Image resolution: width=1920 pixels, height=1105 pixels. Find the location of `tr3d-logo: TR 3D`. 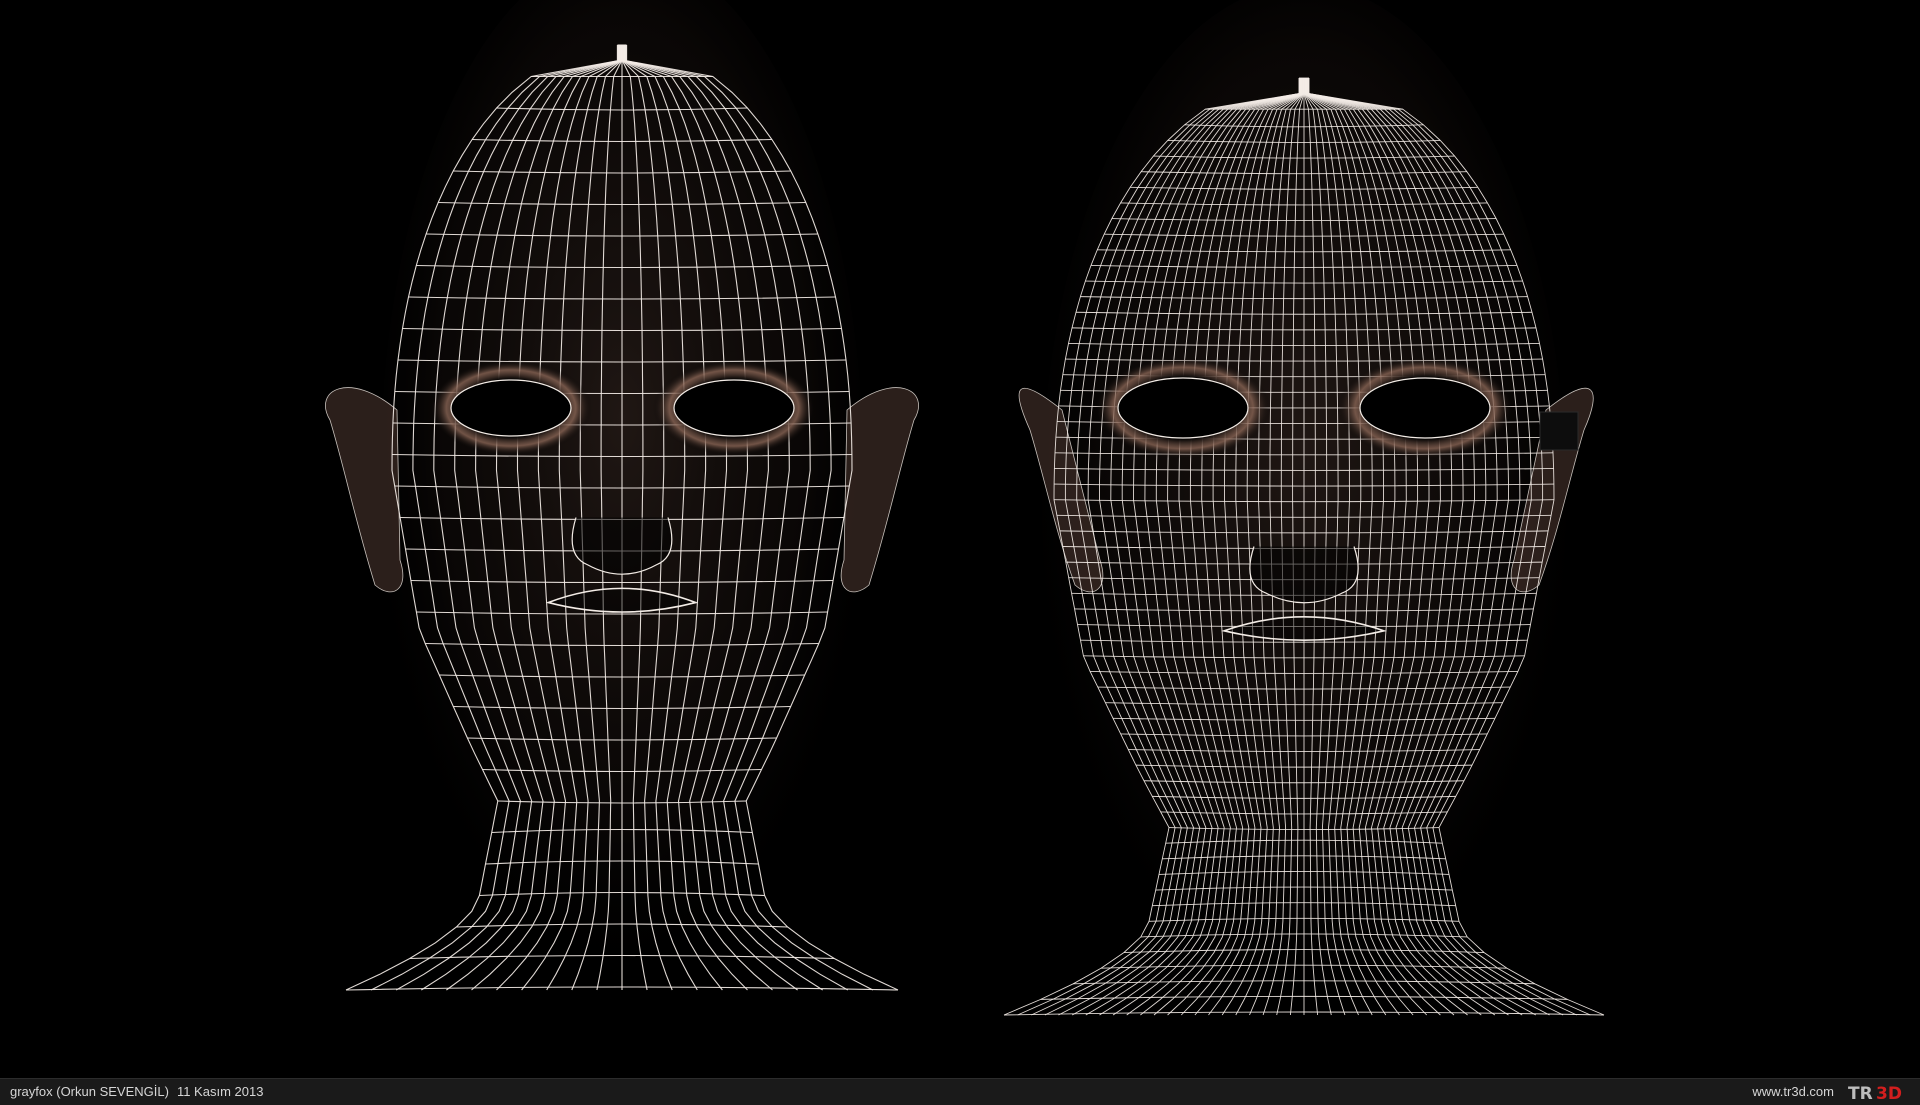

tr3d-logo: TR 3D is located at coordinates (1875, 1093).